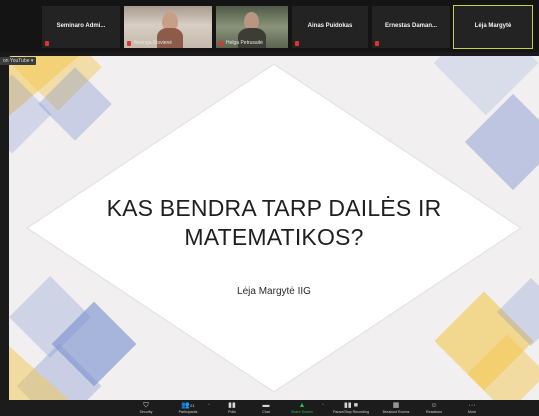 The image size is (539, 416). I want to click on toolbar-label: Chat, so click(266, 412).